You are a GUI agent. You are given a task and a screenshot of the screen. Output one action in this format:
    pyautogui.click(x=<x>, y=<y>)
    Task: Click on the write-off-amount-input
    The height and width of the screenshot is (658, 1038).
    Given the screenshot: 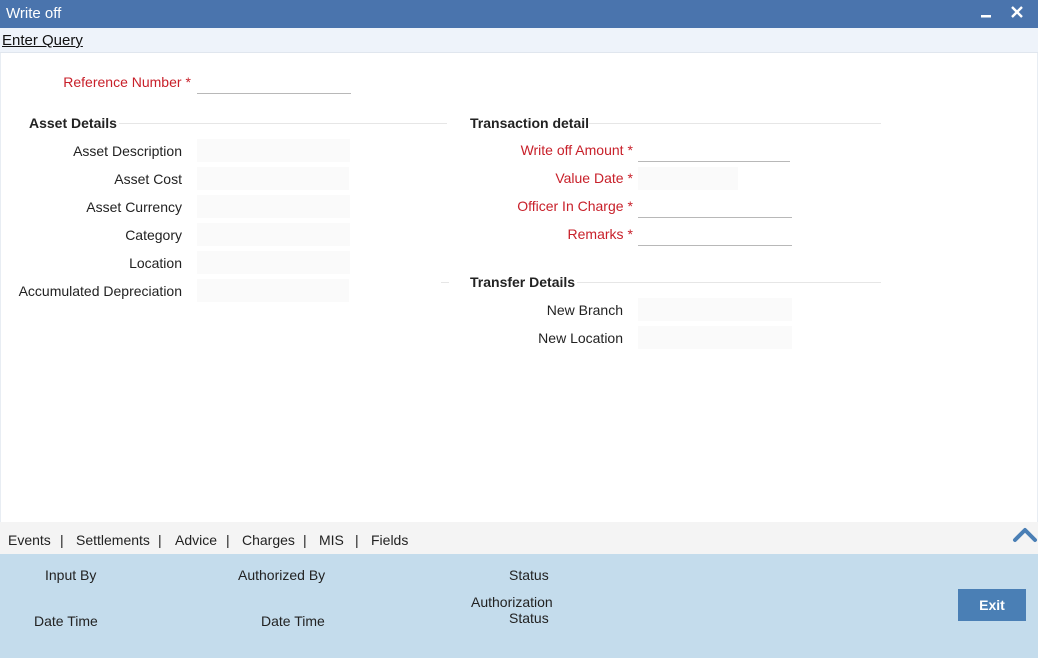 What is the action you would take?
    pyautogui.click(x=714, y=150)
    